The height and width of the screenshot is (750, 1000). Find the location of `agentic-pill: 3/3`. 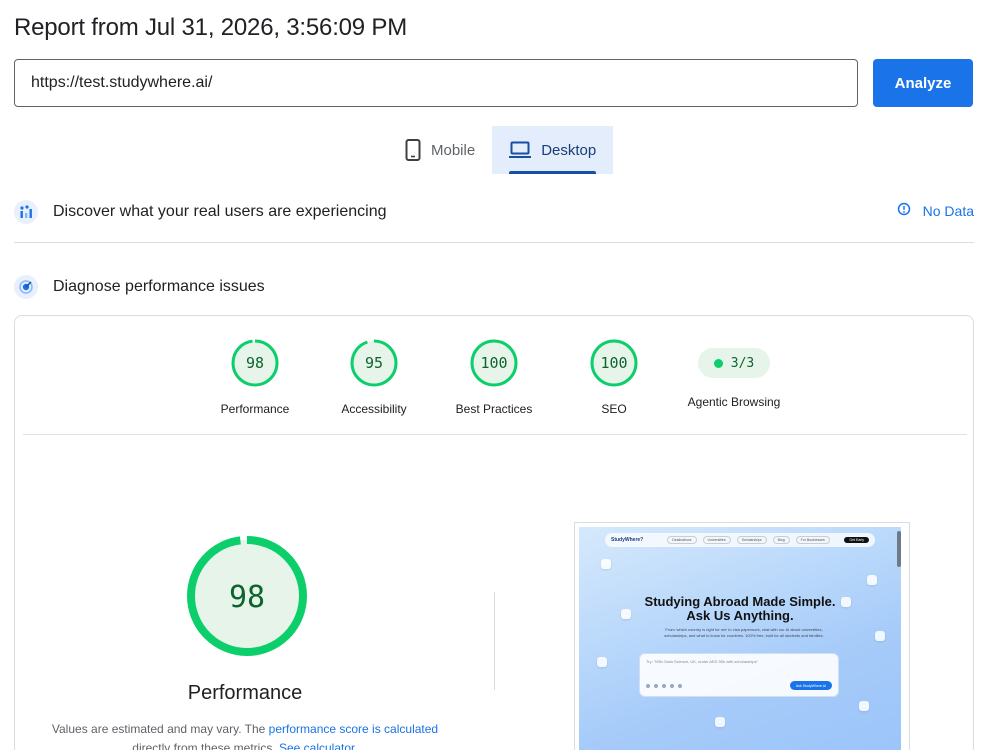

agentic-pill: 3/3 is located at coordinates (734, 363).